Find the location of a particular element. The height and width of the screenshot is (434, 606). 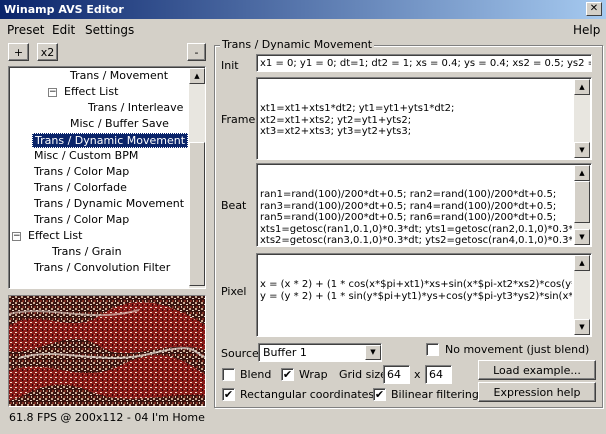

beat-scrollbar: ▲ ▼ is located at coordinates (582, 205).